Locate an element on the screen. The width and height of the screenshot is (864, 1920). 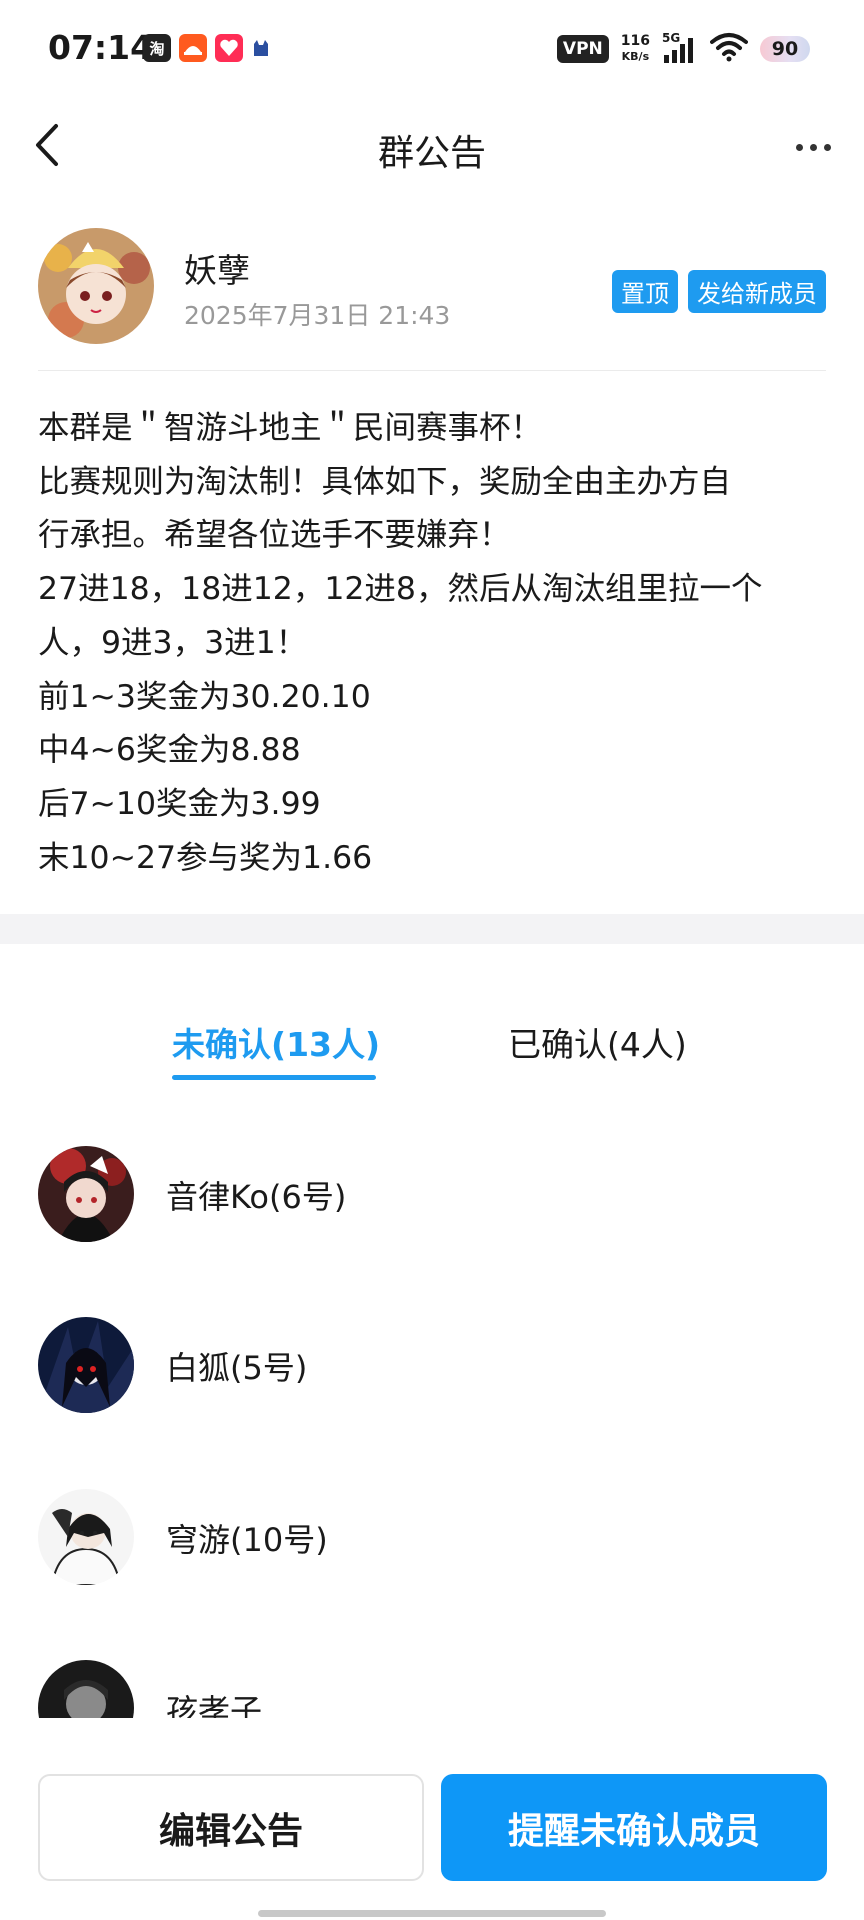
notice-line: 比赛规则为淘汰制！具体如下，奖励全由主办方自 is located at coordinates (385, 481).